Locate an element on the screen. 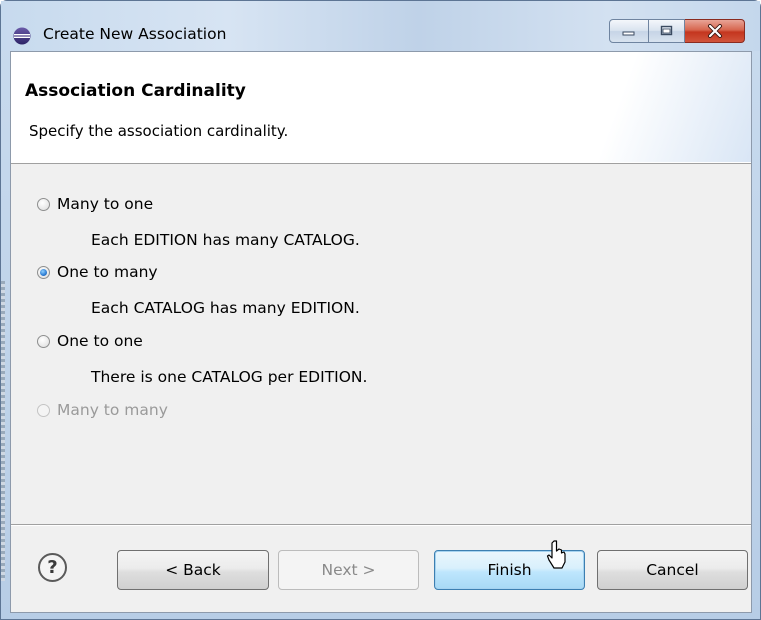 This screenshot has height=620, width=761. next-button: Next > is located at coordinates (348, 570).